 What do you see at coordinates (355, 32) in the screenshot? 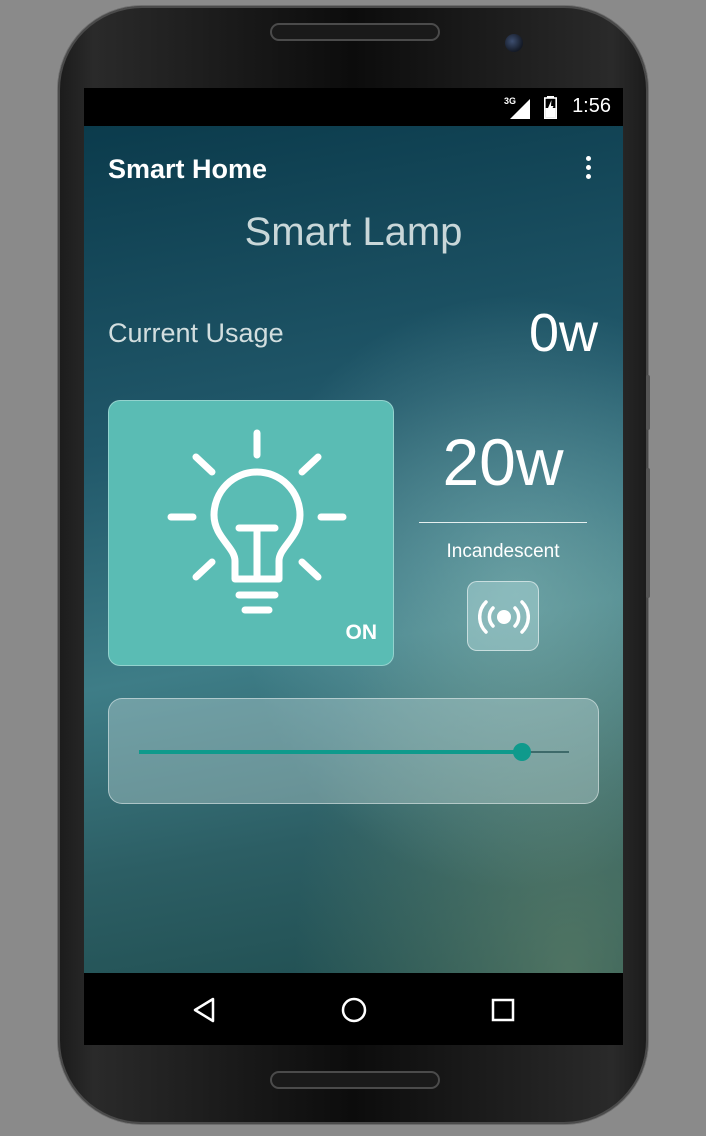
I see `top-speaker` at bounding box center [355, 32].